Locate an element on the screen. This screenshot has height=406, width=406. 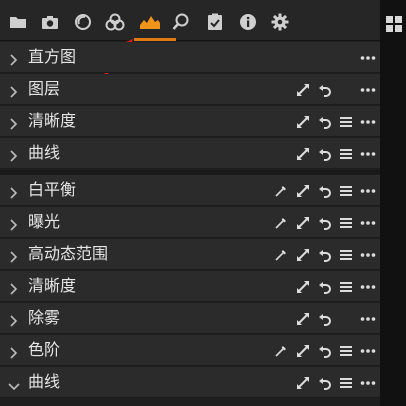
folder-icon is located at coordinates (18, 22).